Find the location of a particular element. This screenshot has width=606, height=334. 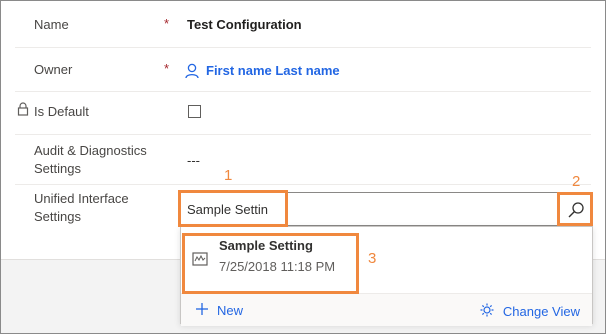

lookup-search-box is located at coordinates (386, 209).